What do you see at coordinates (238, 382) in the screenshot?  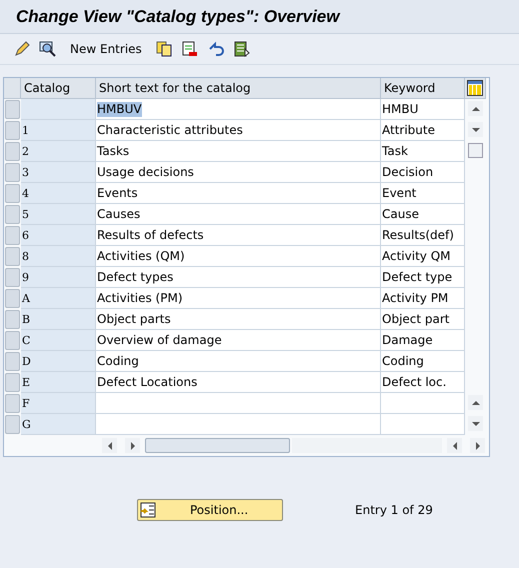 I see `table-cell: Defect Locations` at bounding box center [238, 382].